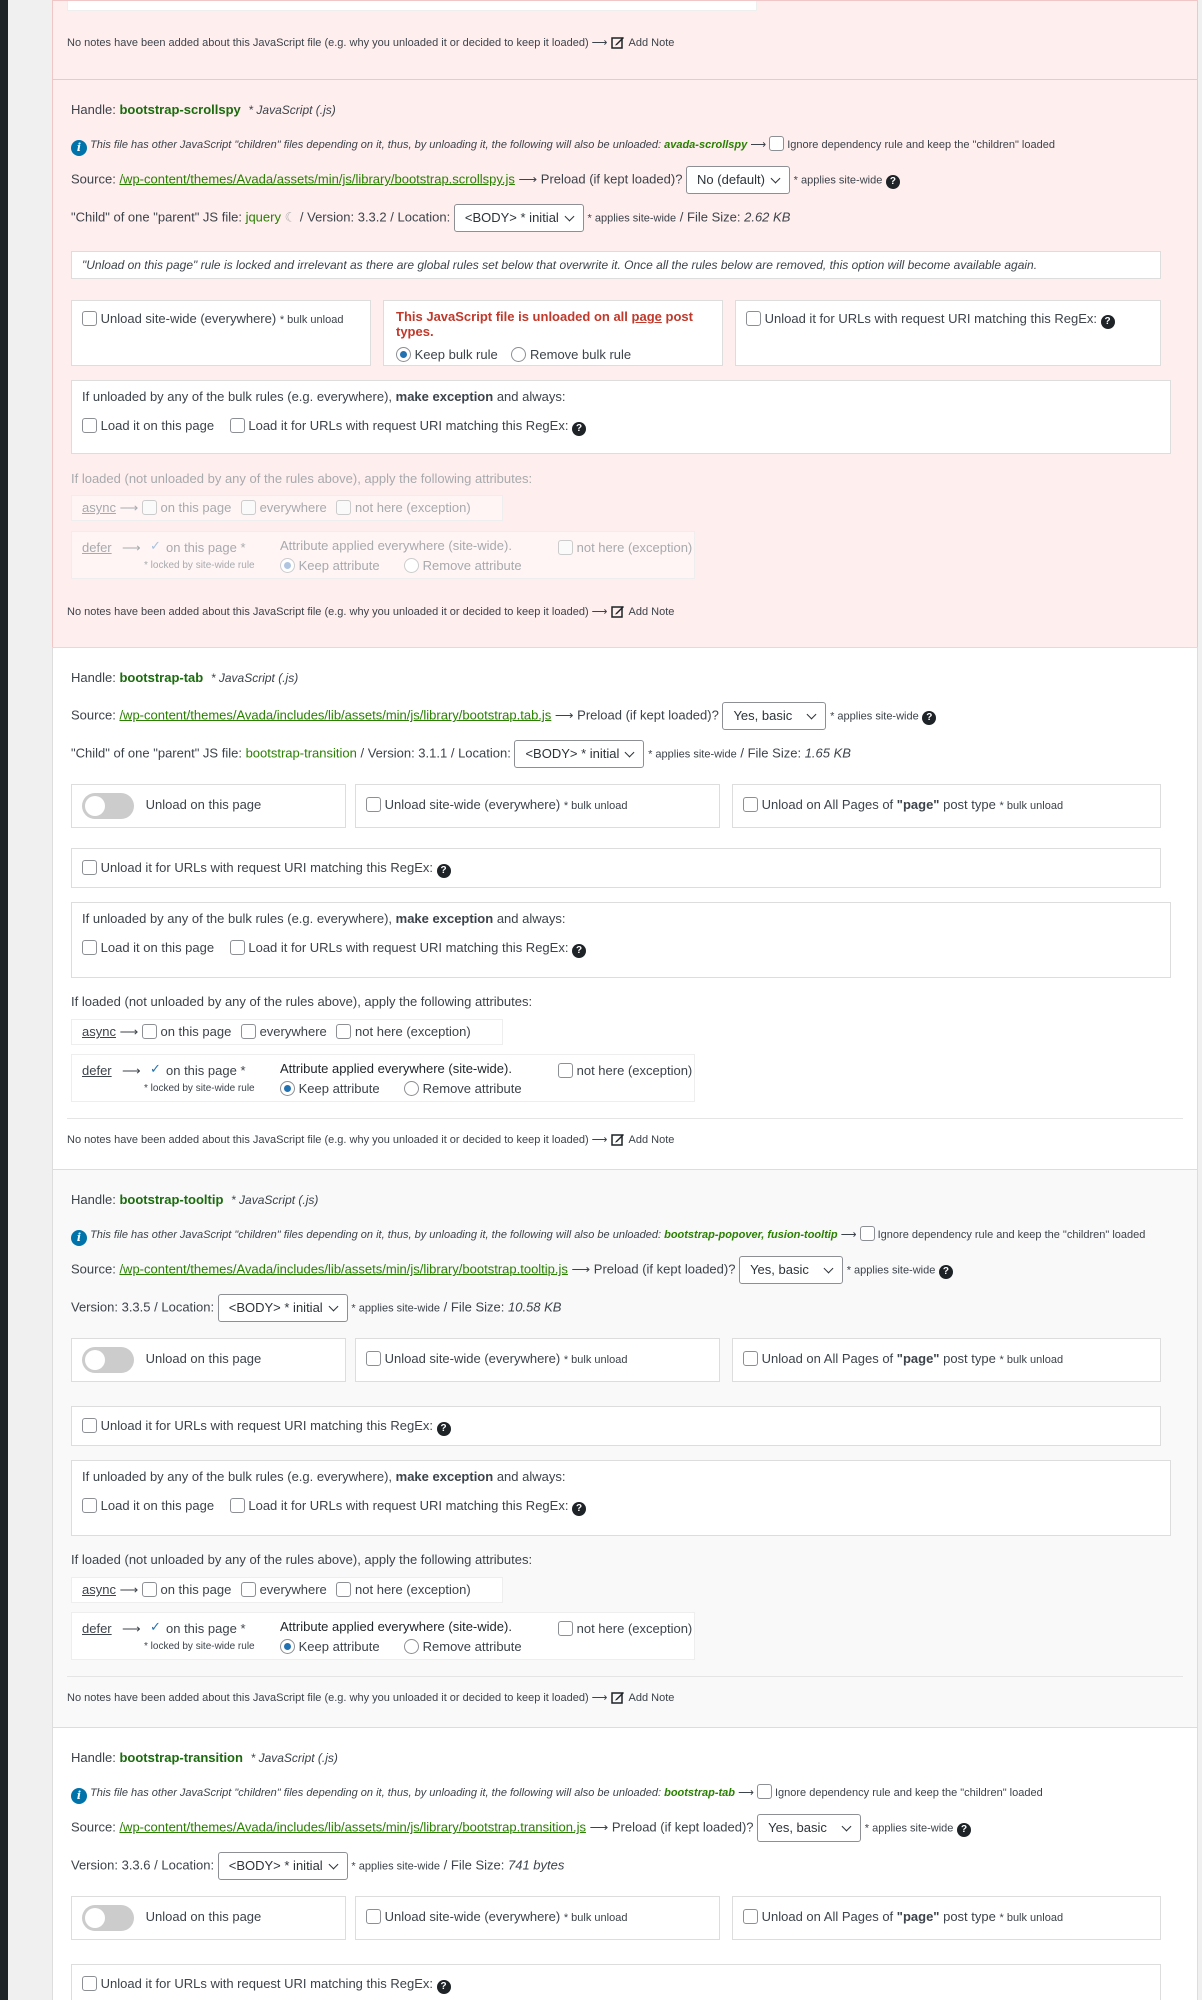 This screenshot has width=1202, height=2000. I want to click on preload-label: ⟶ Preload (if kept loaded)?, so click(600, 179).